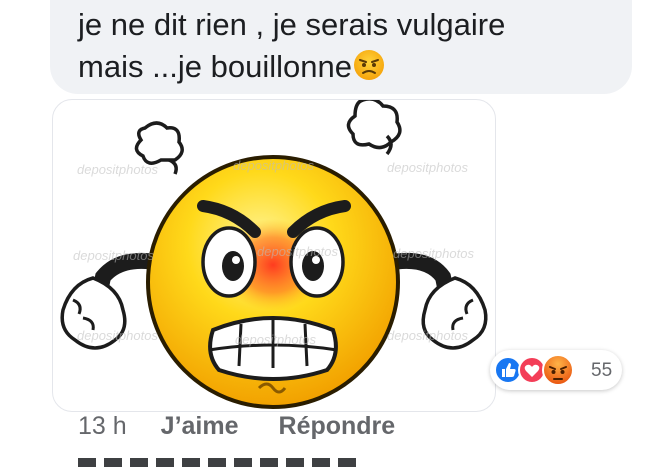 This screenshot has height=467, width=654. I want to click on angry-icon, so click(558, 370).